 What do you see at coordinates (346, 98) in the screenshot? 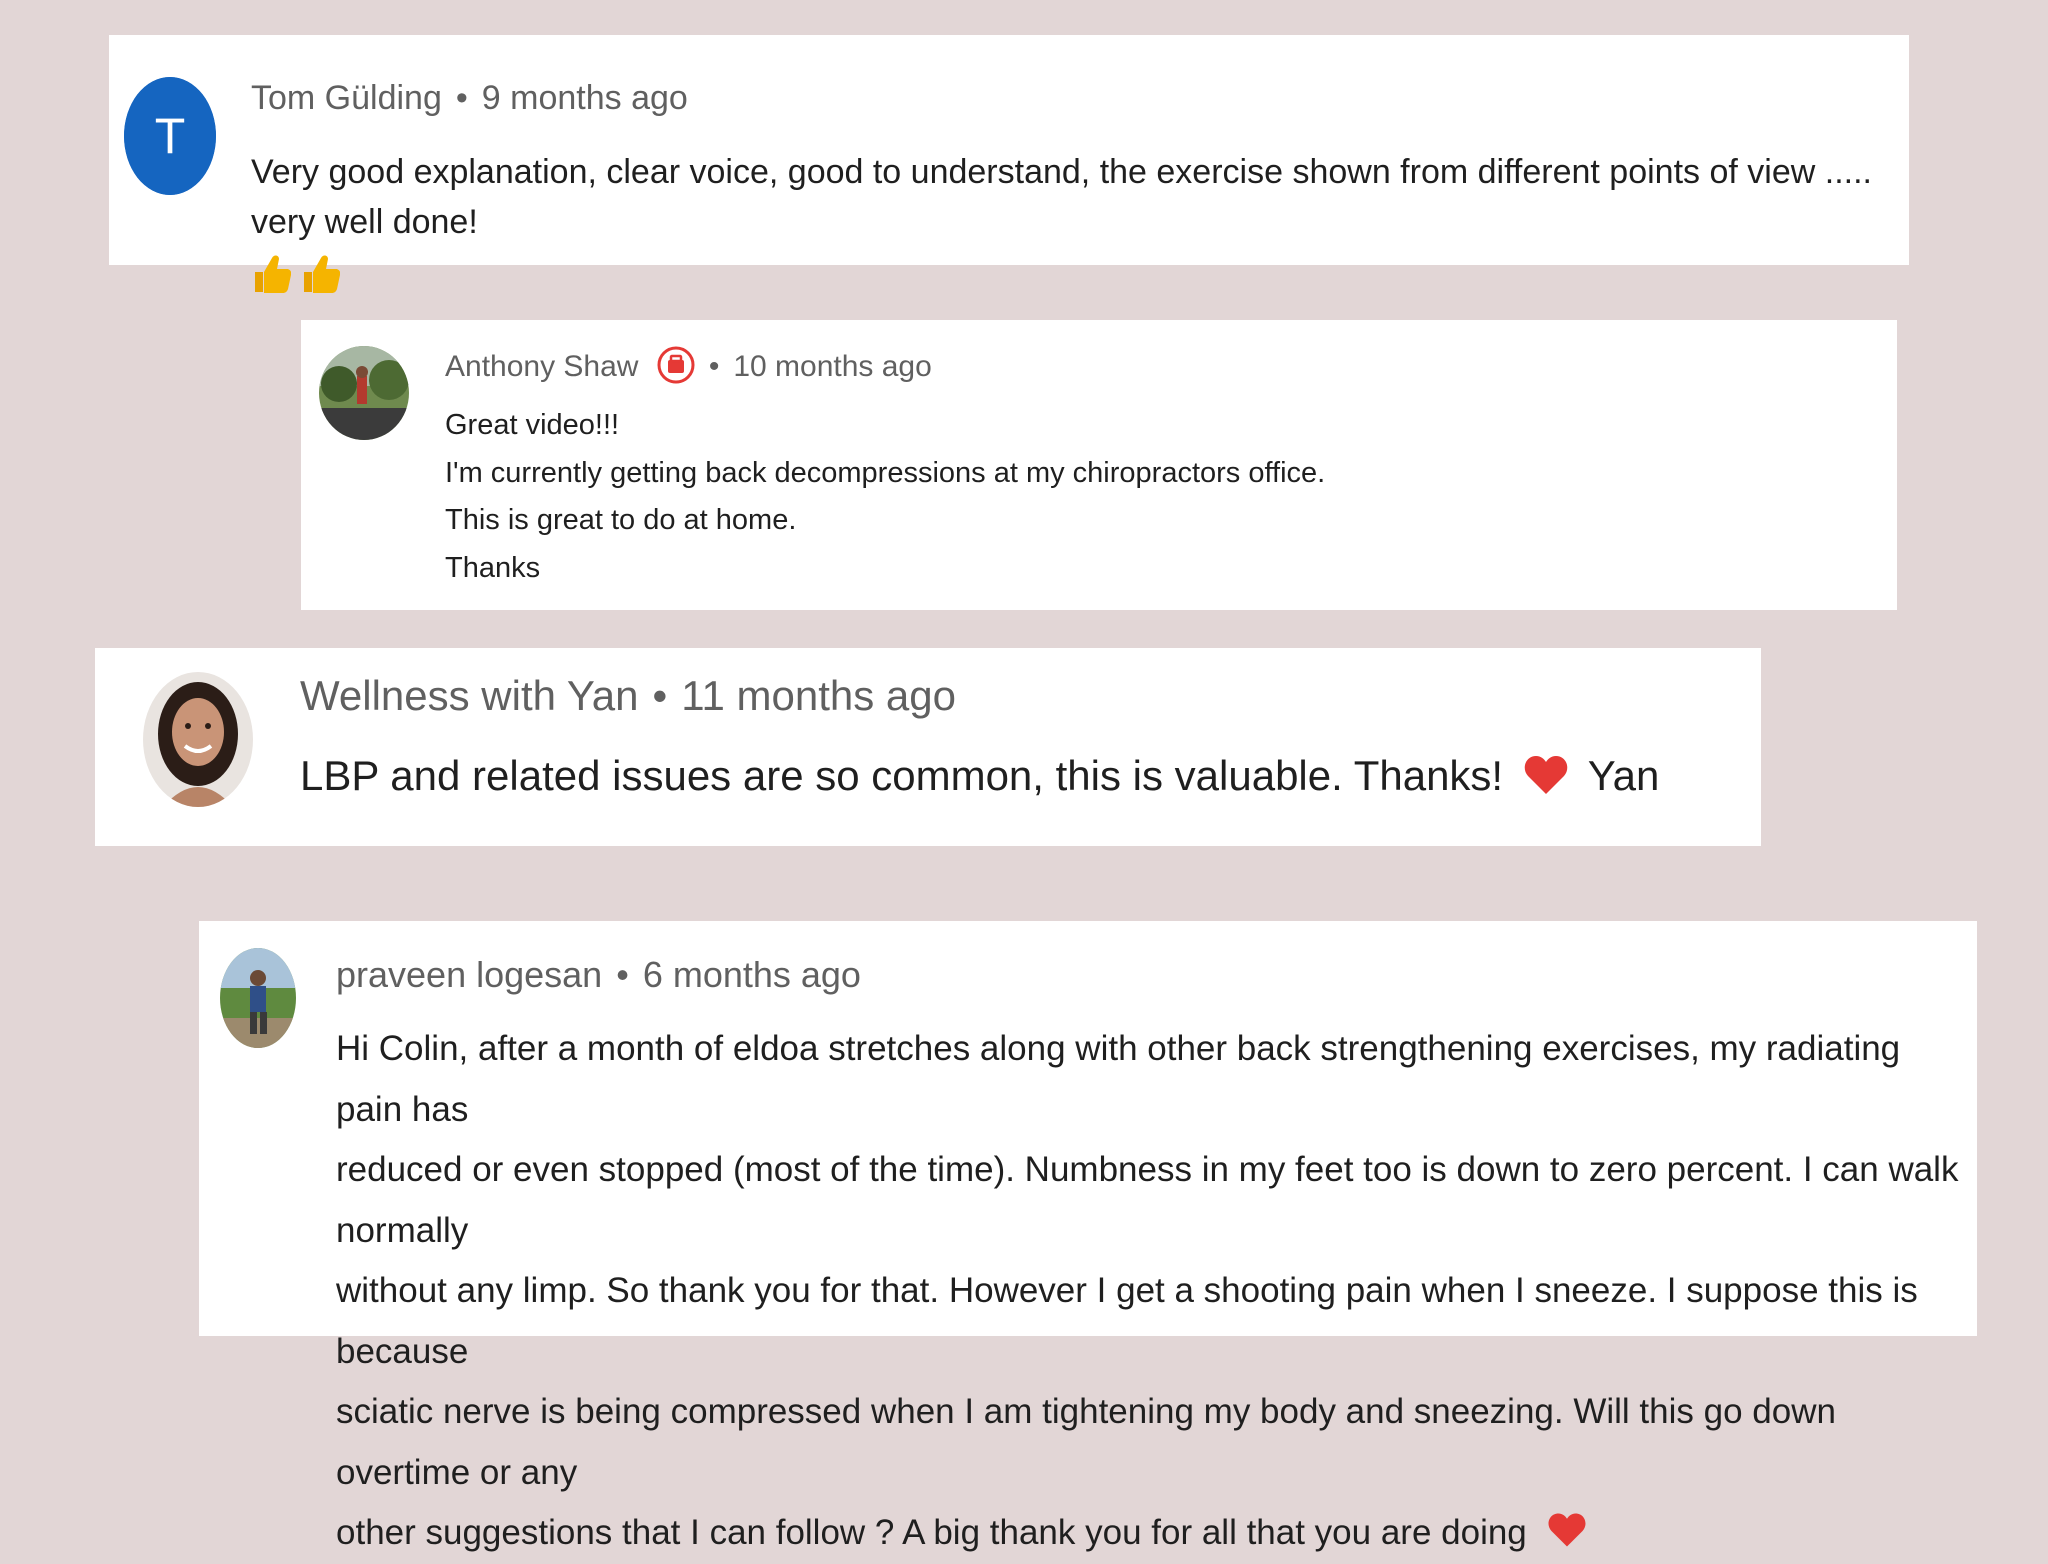
I see `author-name: Tom Gülding` at bounding box center [346, 98].